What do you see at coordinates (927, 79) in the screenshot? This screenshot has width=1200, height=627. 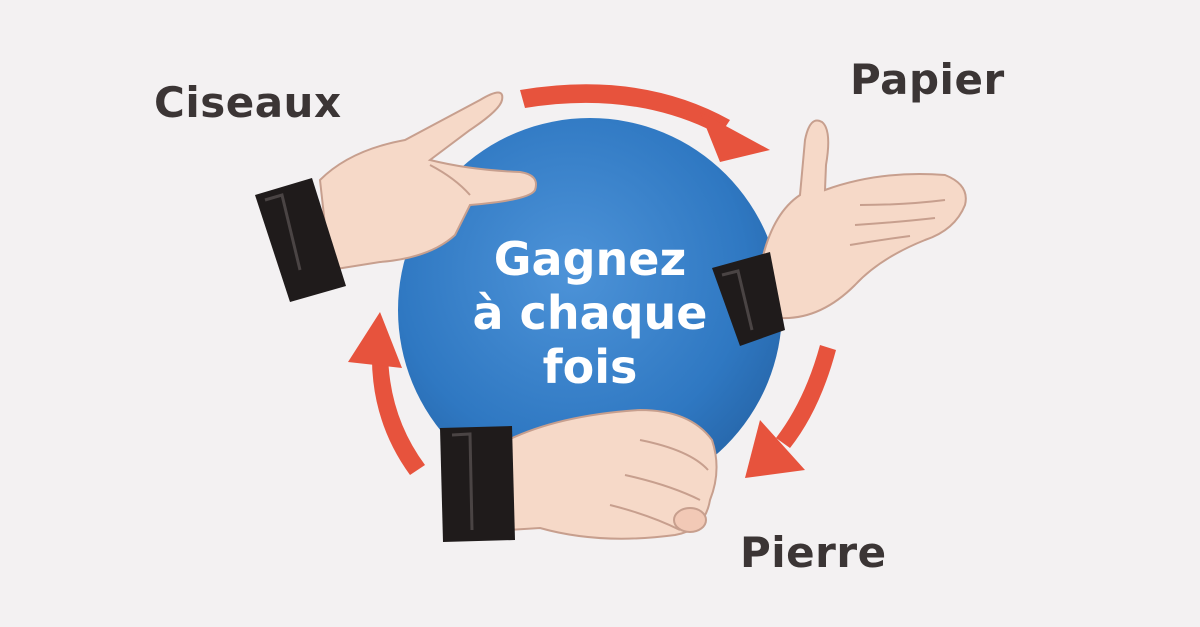 I see `label-paper: Papier` at bounding box center [927, 79].